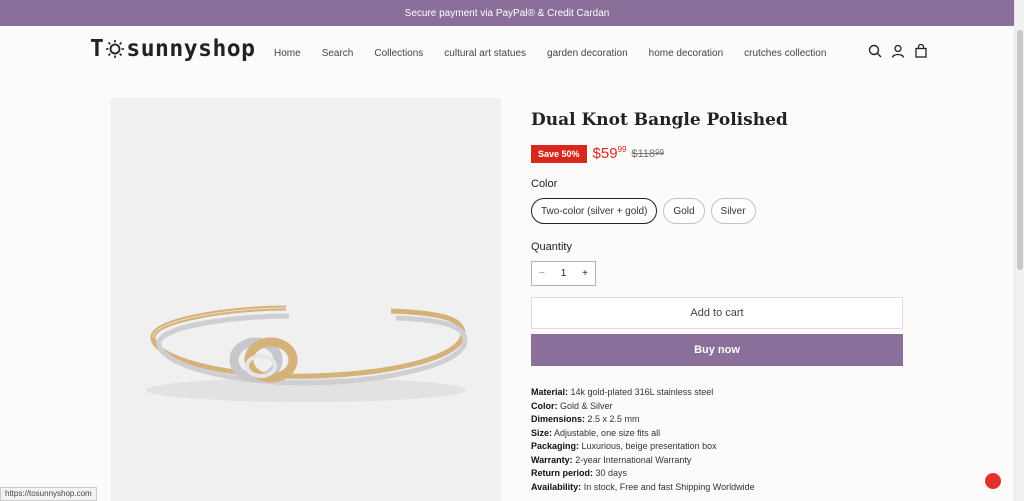  Describe the element at coordinates (544, 184) in the screenshot. I see `color-label: Color` at that location.